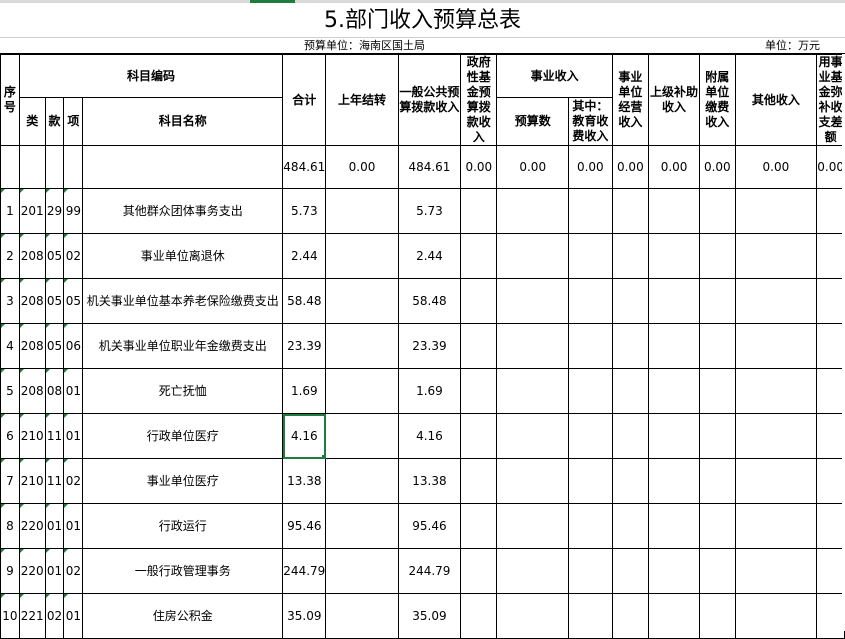 The width and height of the screenshot is (845, 639). What do you see at coordinates (183, 616) in the screenshot?
I see `row-name-cell: 住房公积金` at bounding box center [183, 616].